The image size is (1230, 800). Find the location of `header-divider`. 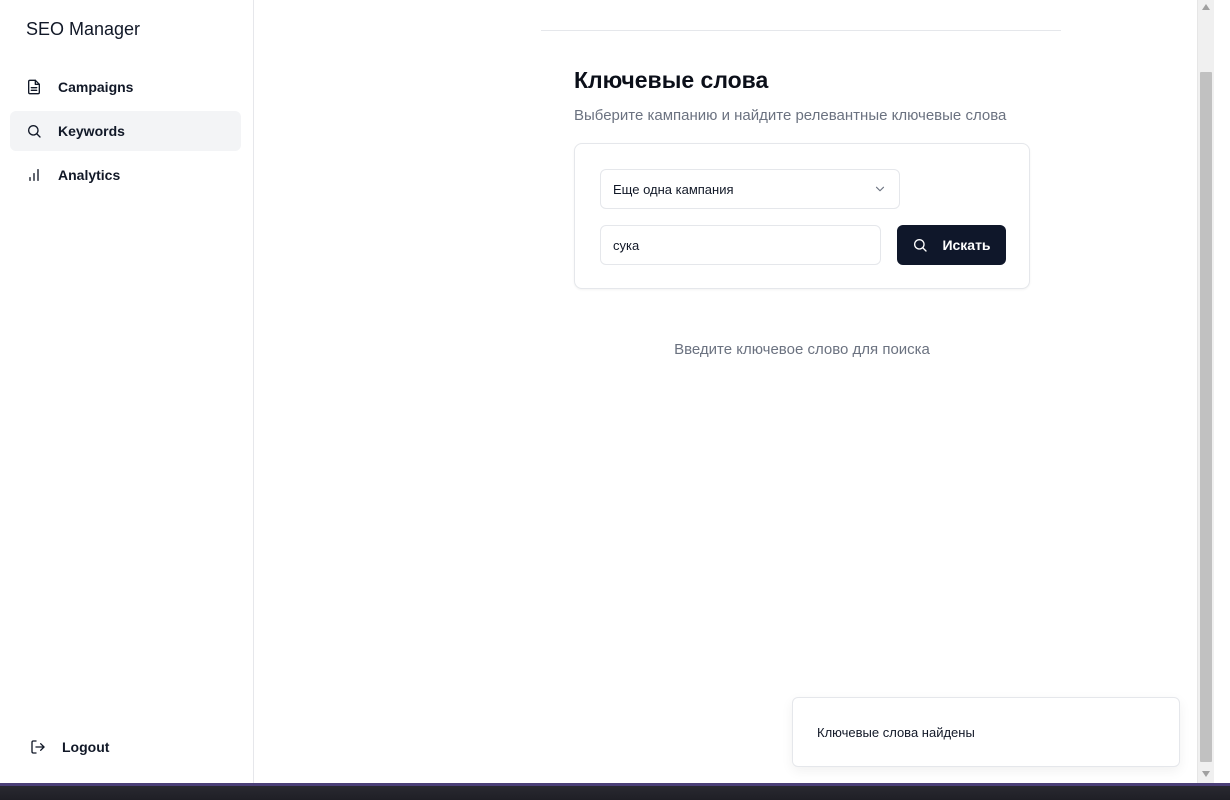

header-divider is located at coordinates (801, 30).